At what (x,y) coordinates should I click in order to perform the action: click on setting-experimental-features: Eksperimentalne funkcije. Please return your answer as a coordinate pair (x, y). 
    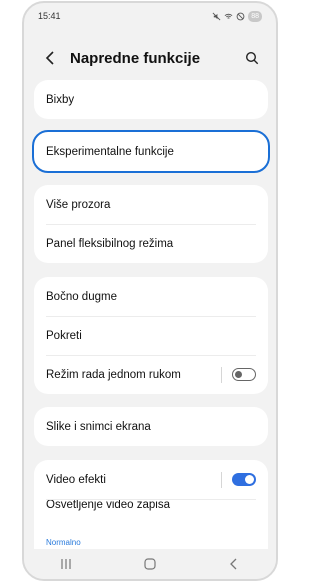
    Looking at the image, I should click on (151, 151).